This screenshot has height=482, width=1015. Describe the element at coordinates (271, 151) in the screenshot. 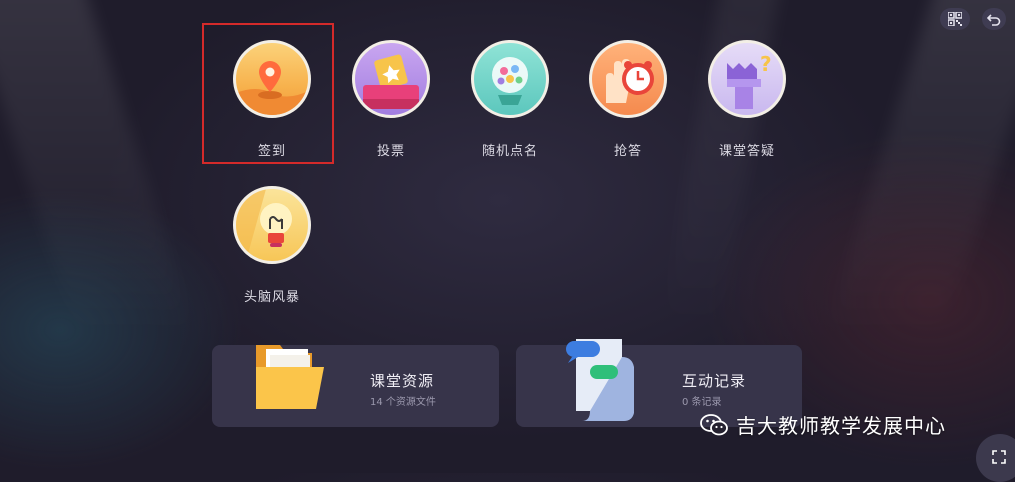

I see `tool-label: 签到` at that location.